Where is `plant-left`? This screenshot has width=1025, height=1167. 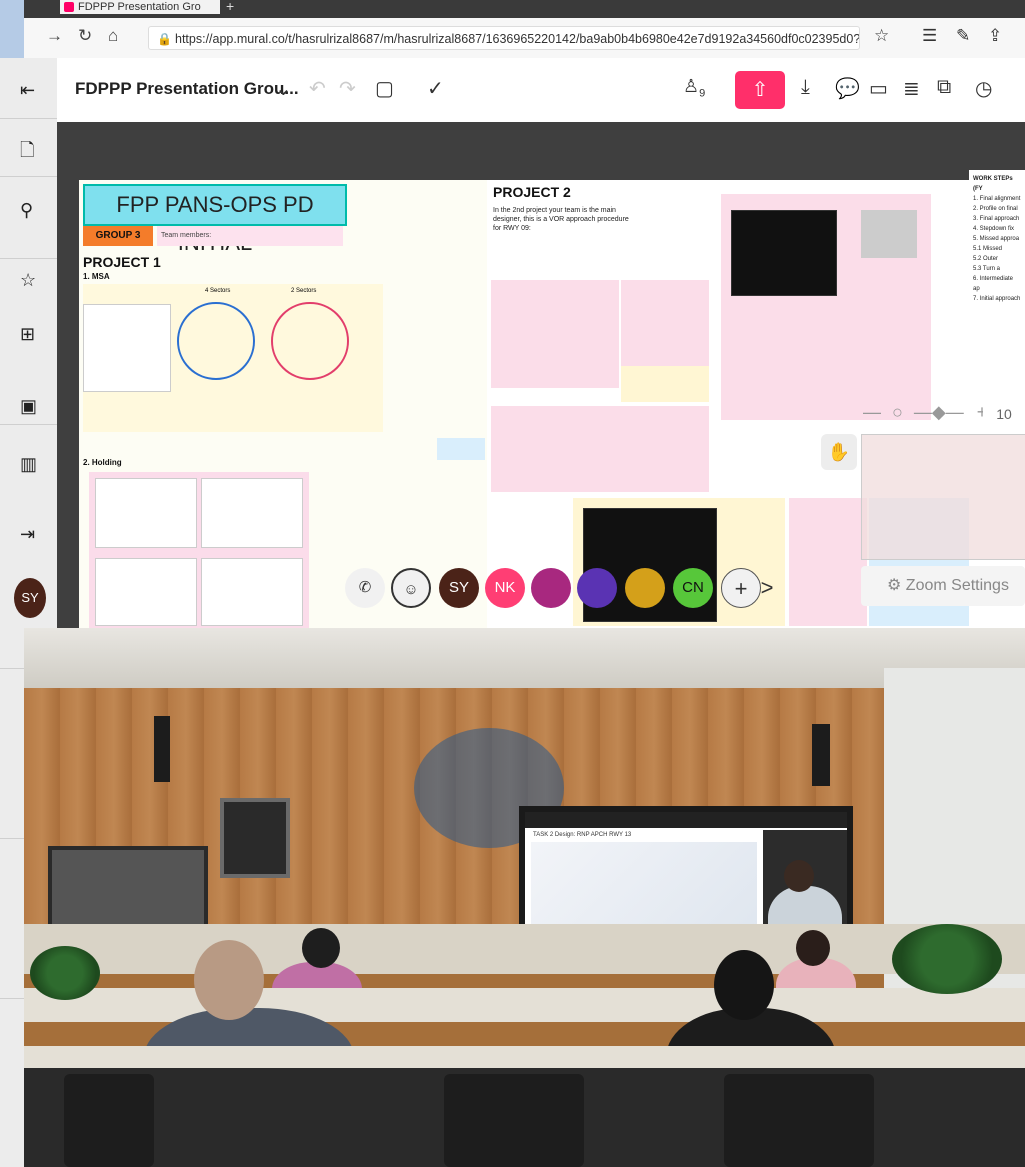 plant-left is located at coordinates (65, 973).